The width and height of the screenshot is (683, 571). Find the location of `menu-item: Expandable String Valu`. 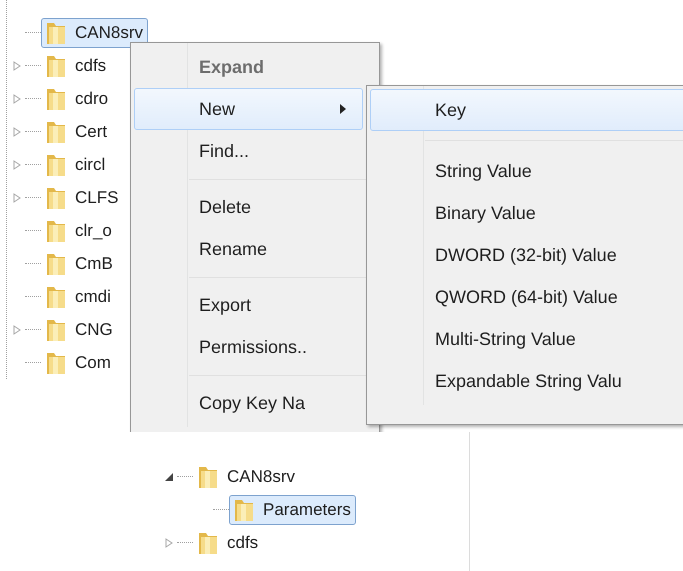

menu-item: Expandable String Valu is located at coordinates (526, 381).